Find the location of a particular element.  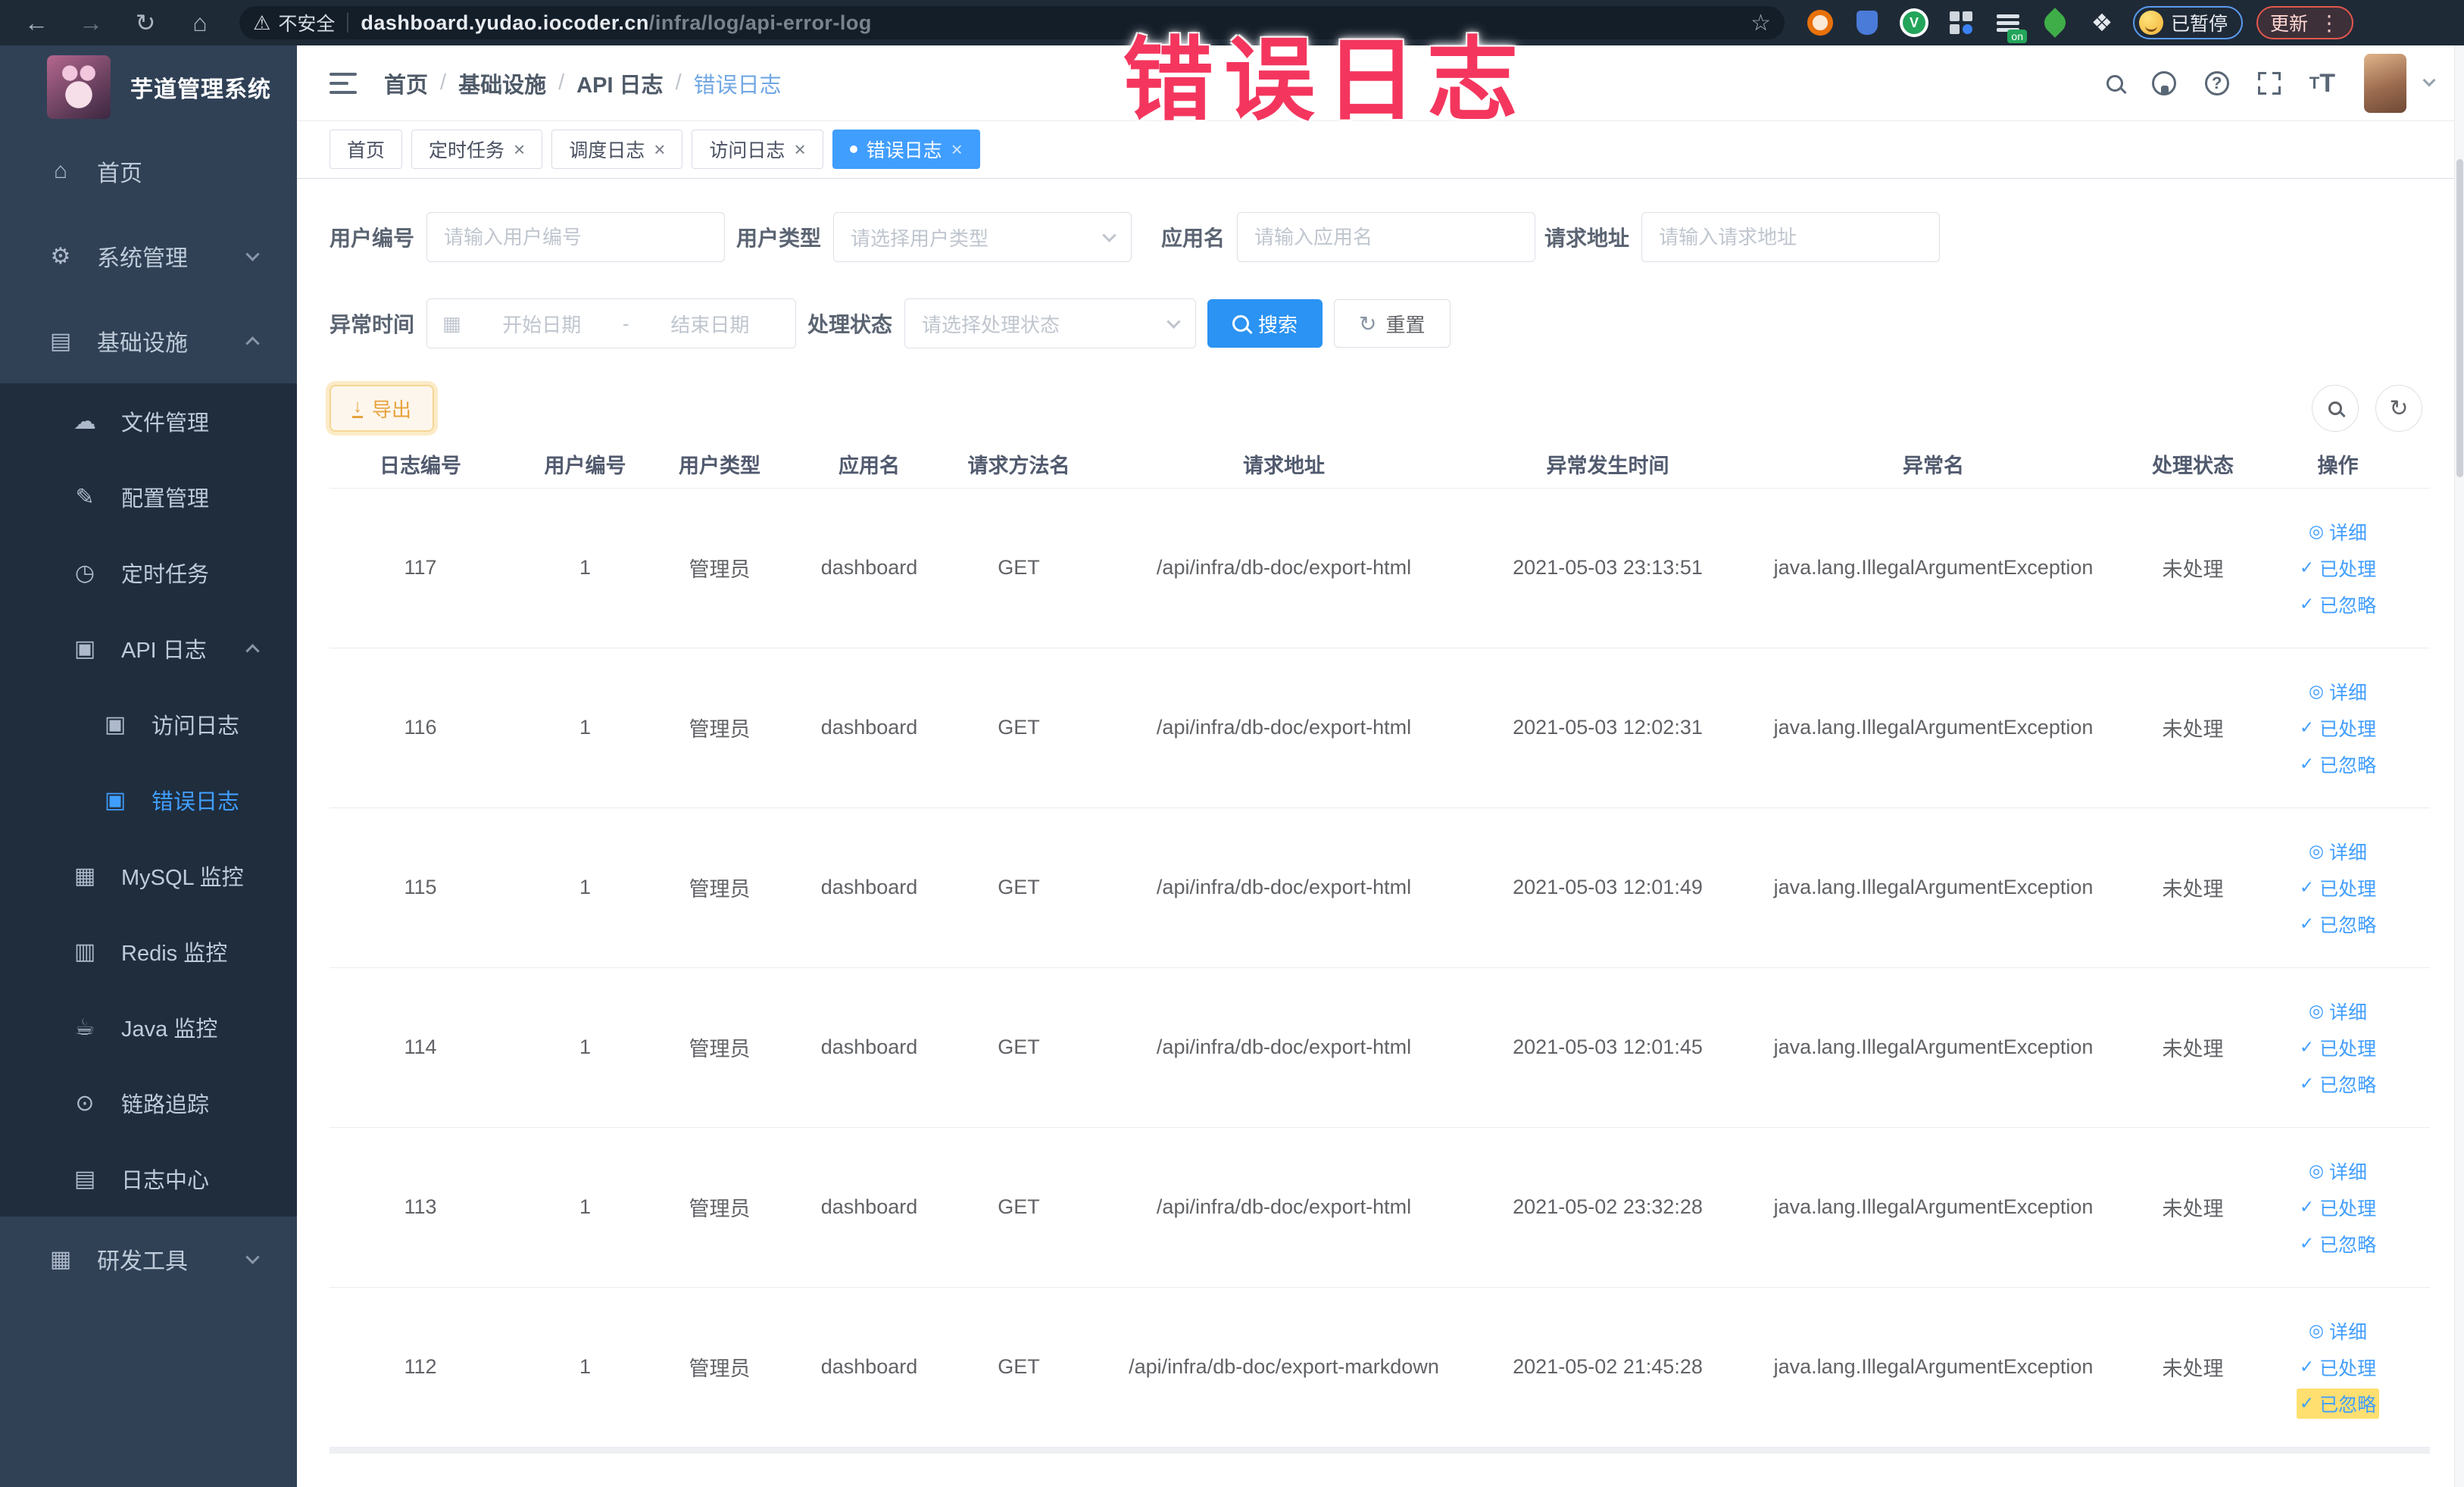

search-button: 搜索 is located at coordinates (1265, 323).